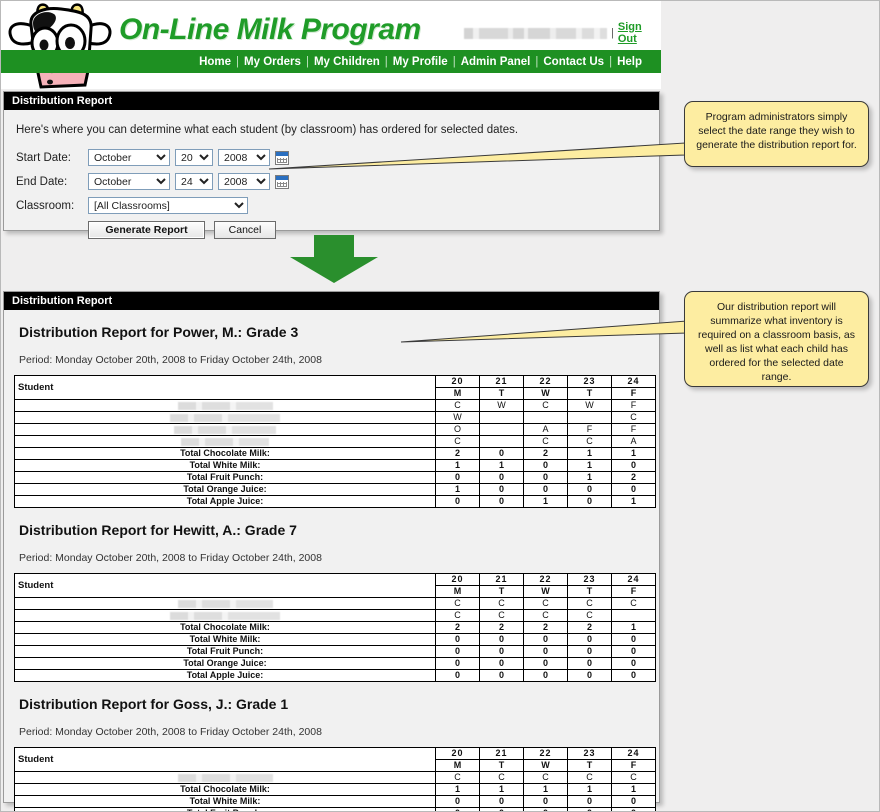  I want to click on end-date-day-select: 24, so click(194, 181).